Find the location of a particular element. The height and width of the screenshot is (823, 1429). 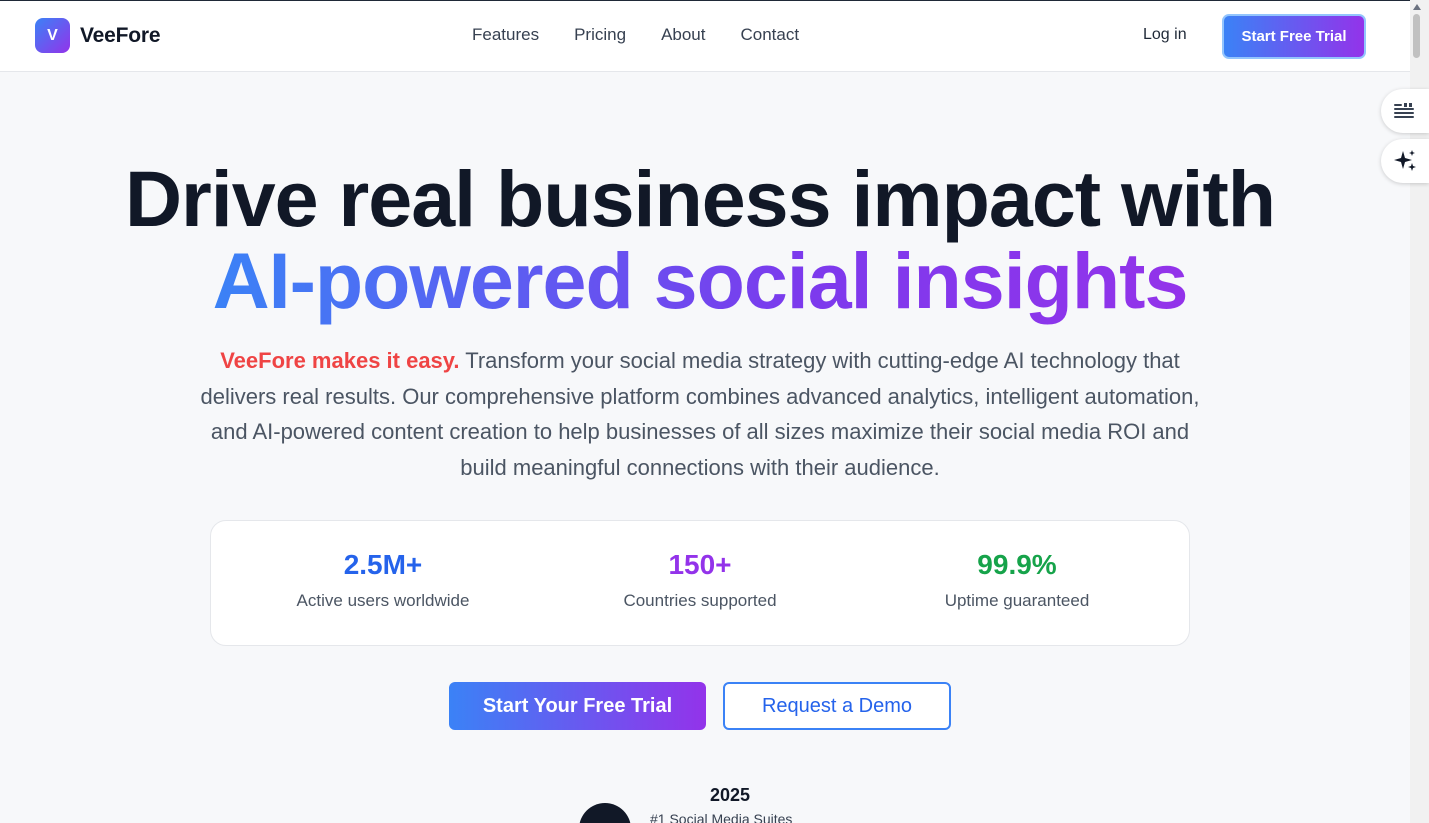

reading-list-icon is located at coordinates (1404, 110).